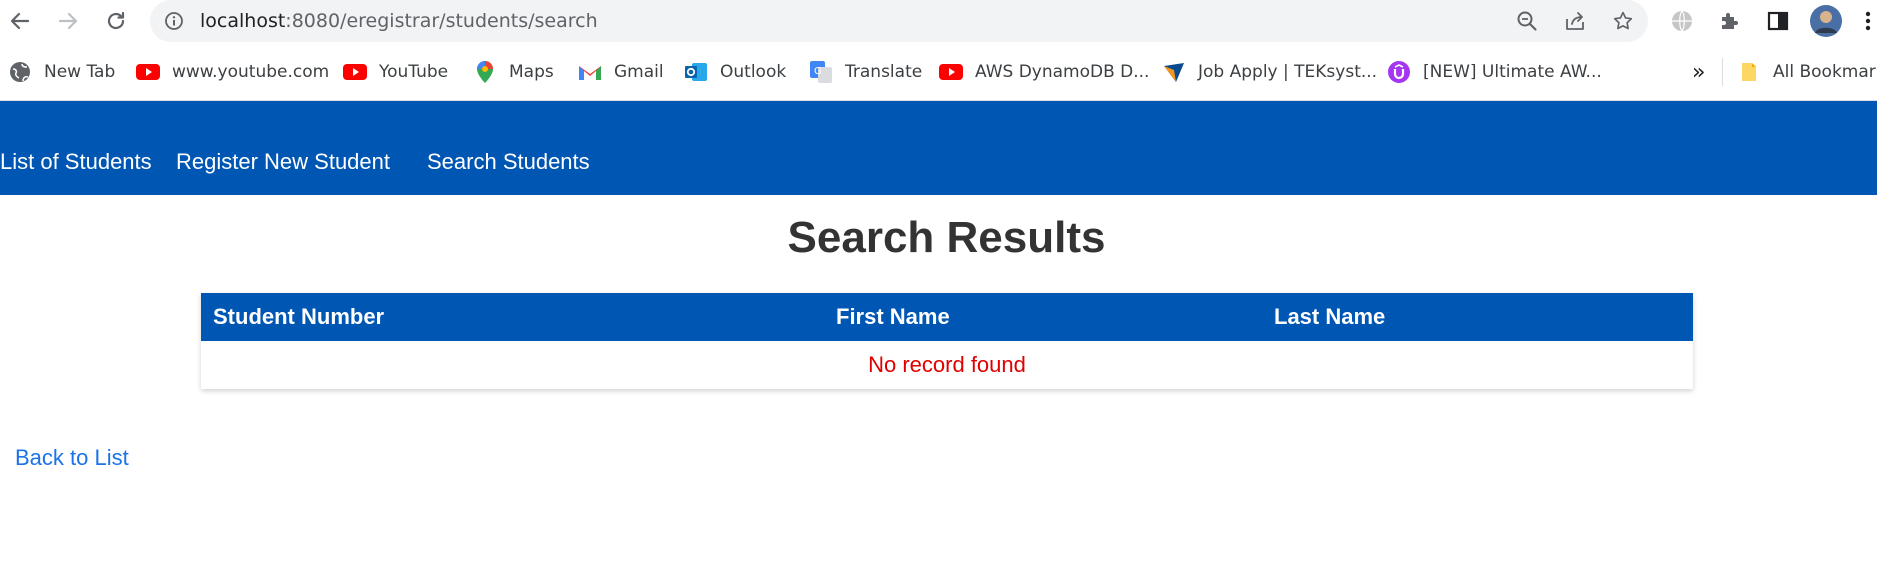 This screenshot has width=1877, height=572. What do you see at coordinates (485, 72) in the screenshot?
I see `maps-pin-icon` at bounding box center [485, 72].